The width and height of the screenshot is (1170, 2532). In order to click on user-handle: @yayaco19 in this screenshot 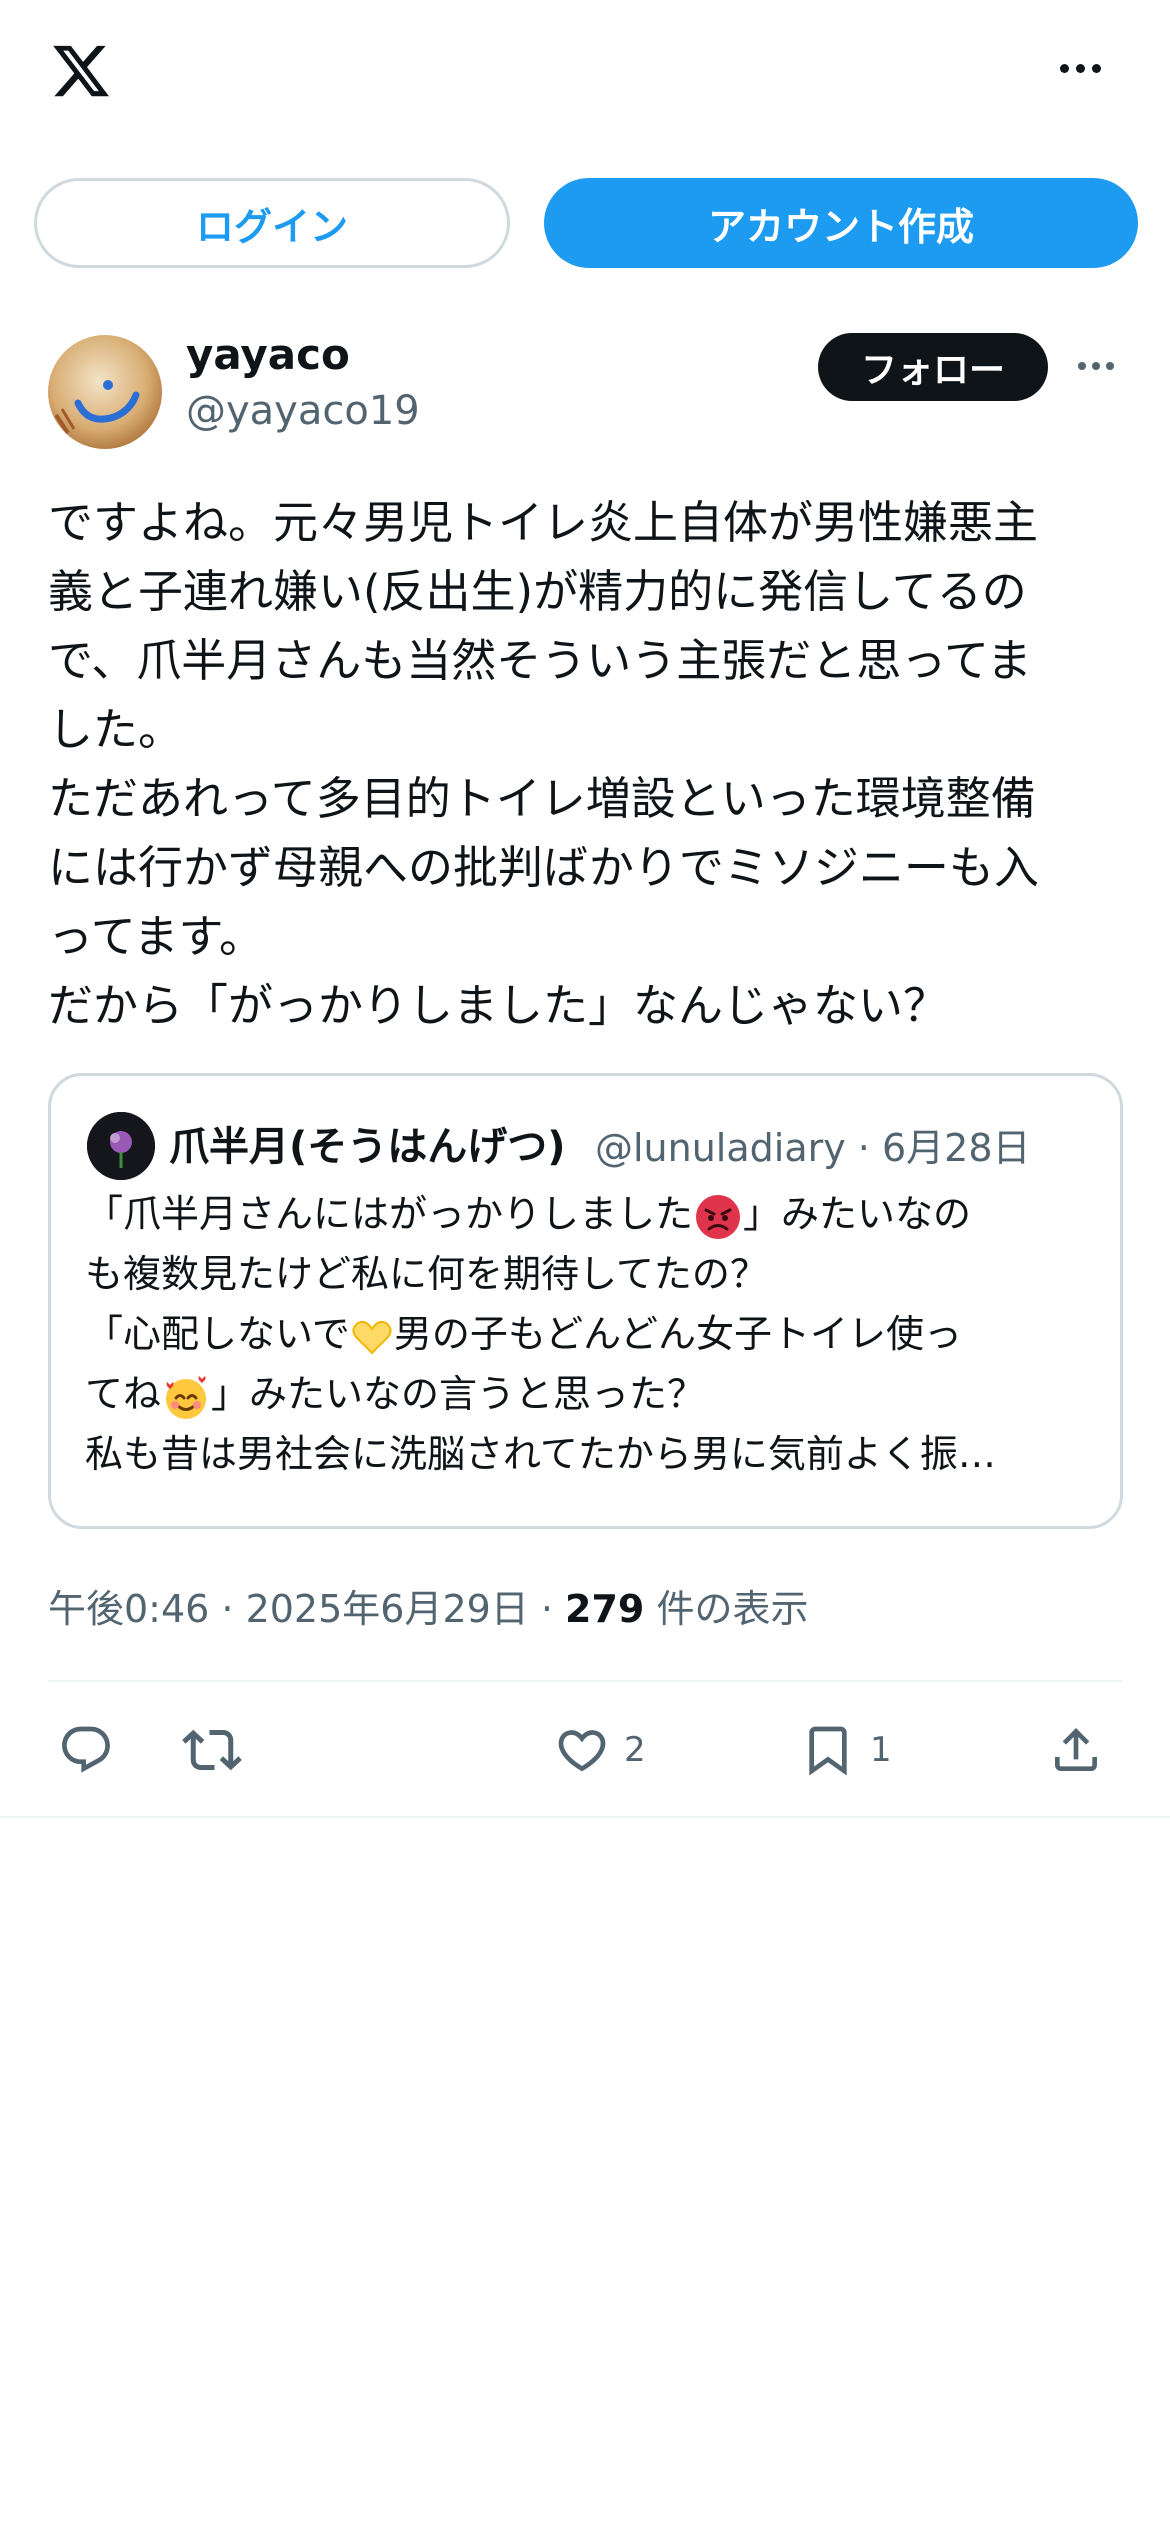, I will do `click(303, 411)`.